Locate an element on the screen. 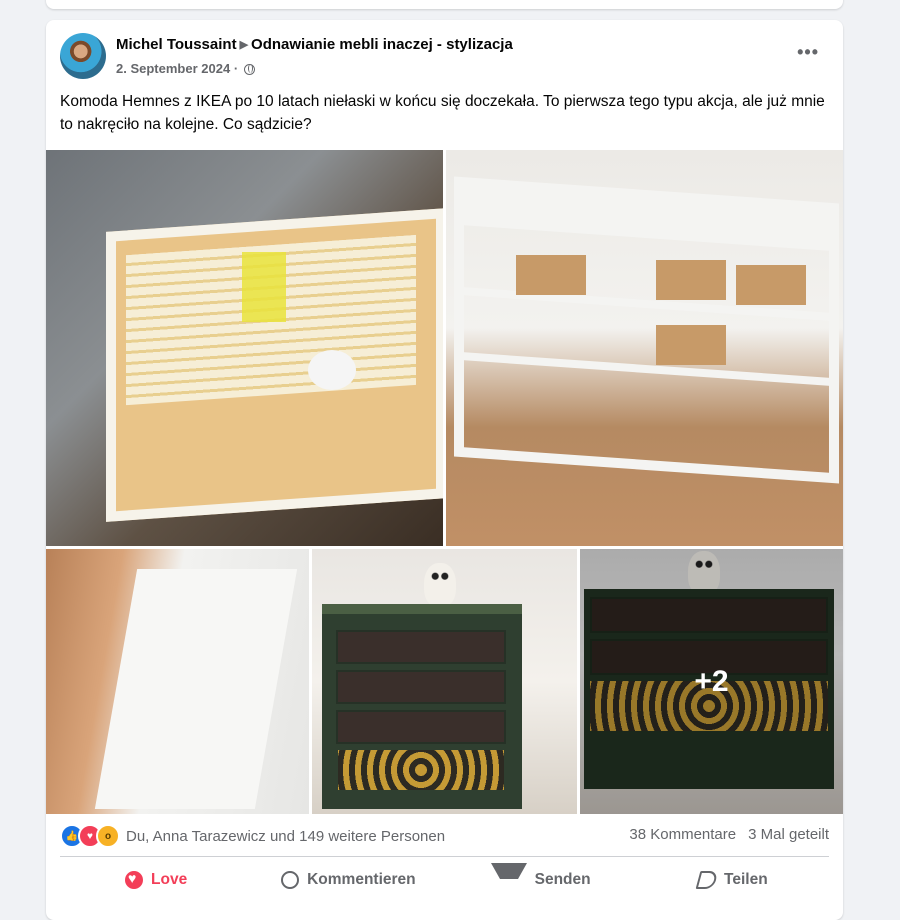 This screenshot has height=920, width=900. author-name: Michel Toussaint is located at coordinates (176, 44).